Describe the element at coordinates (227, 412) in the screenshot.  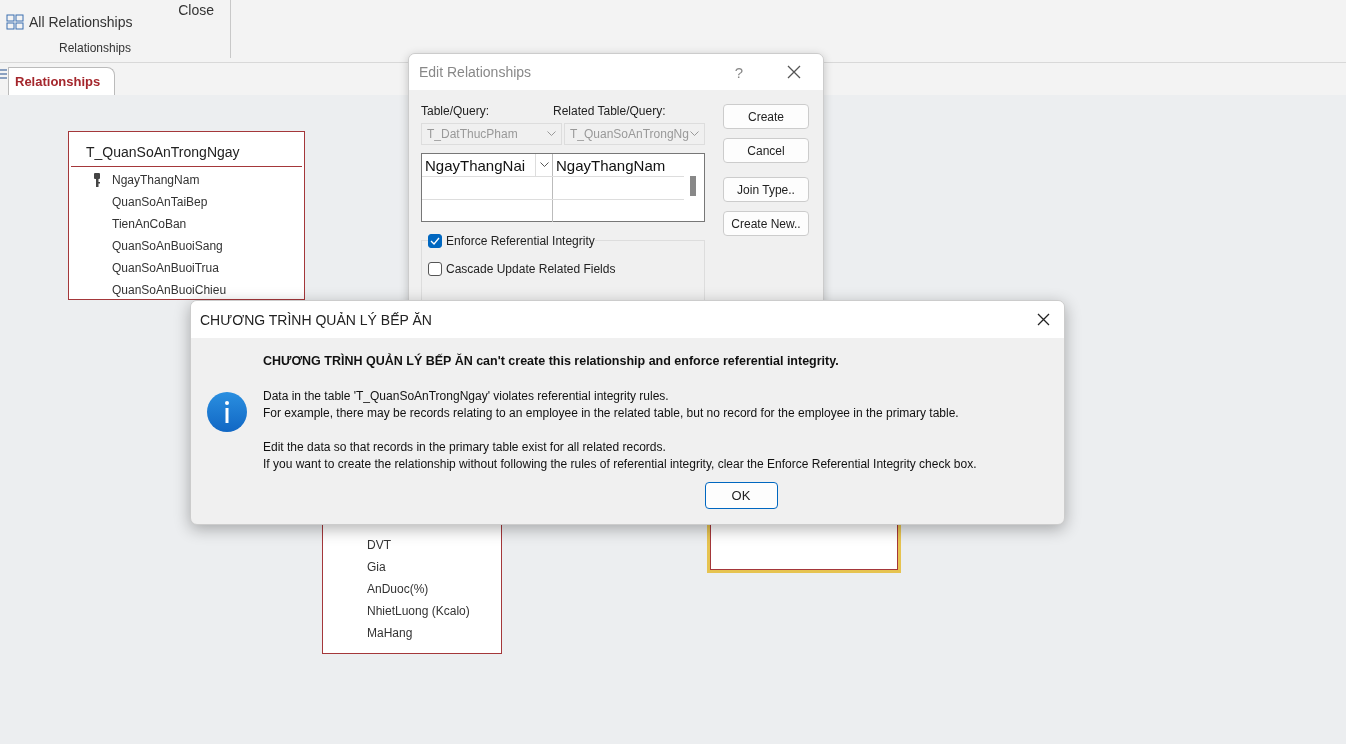
I see `info-icon` at that location.